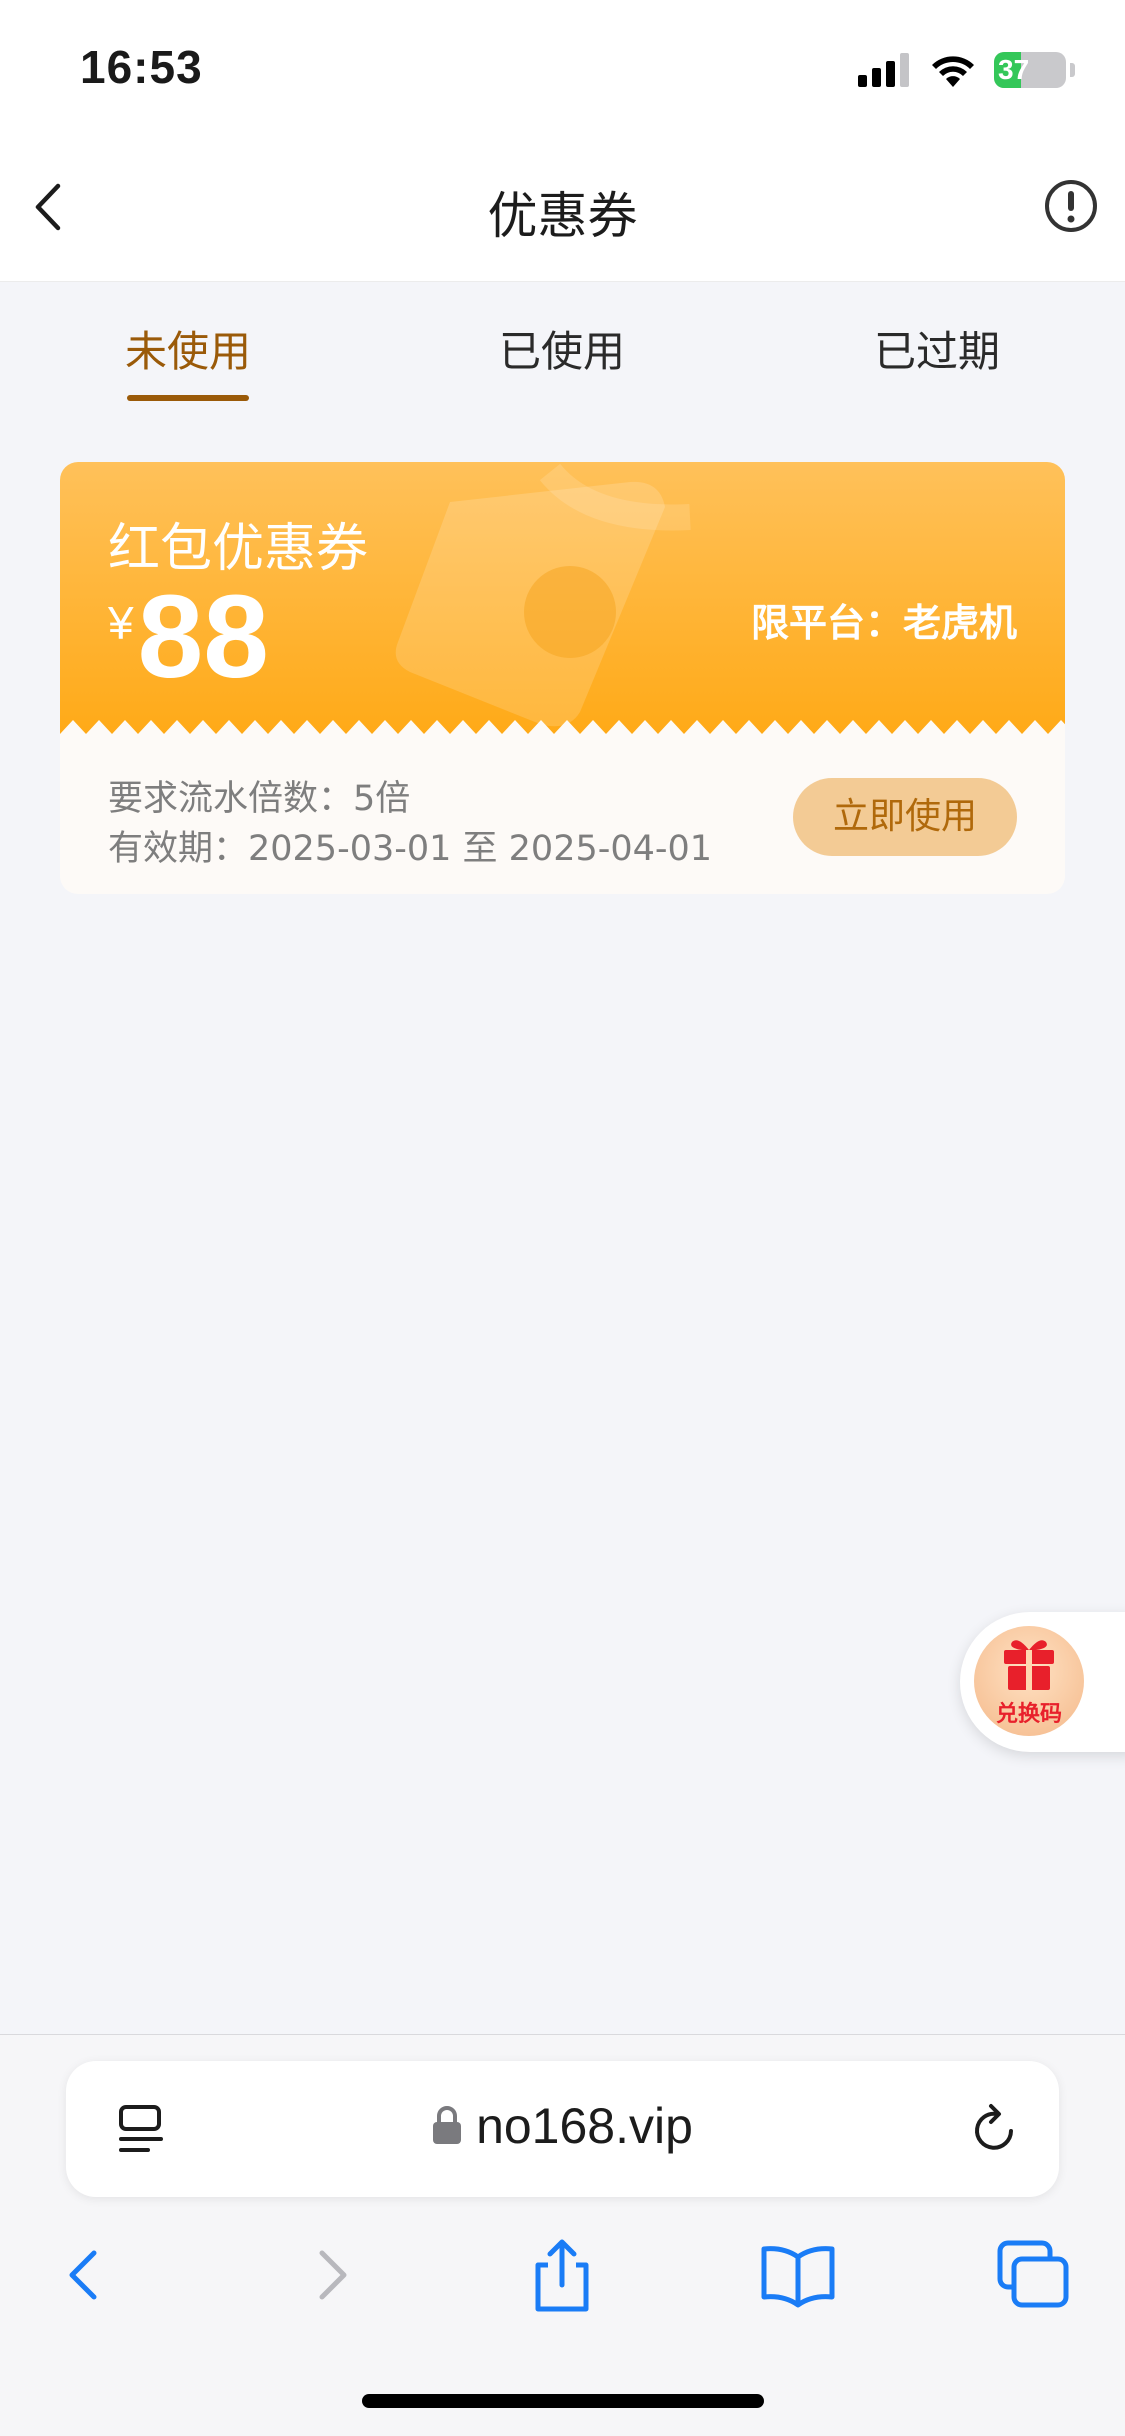 Image resolution: width=1125 pixels, height=2436 pixels. I want to click on gift-icon, so click(1029, 1665).